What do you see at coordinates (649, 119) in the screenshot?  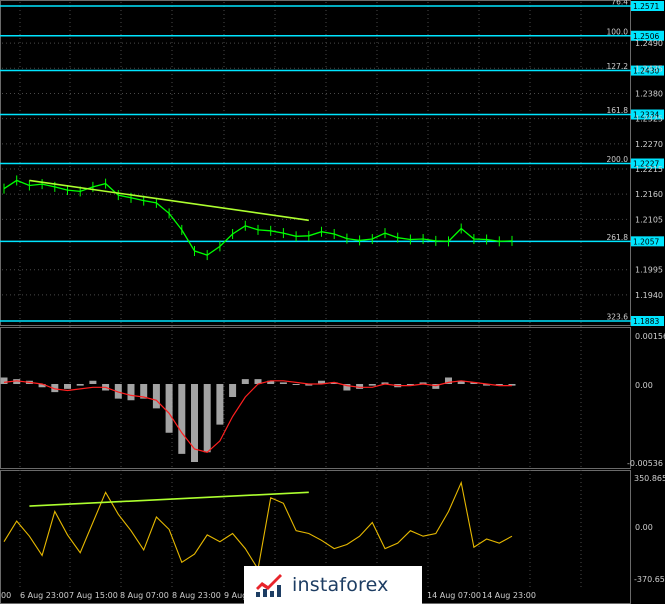 I see `price-axis-label: 1.2325` at bounding box center [649, 119].